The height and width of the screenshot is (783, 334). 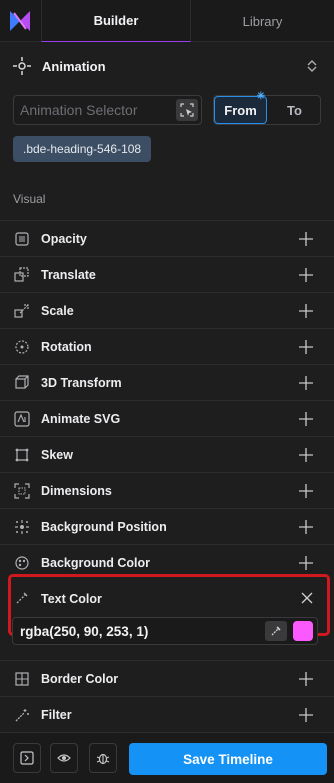 I want to click on property-row-rotation: Rotation, so click(x=167, y=346).